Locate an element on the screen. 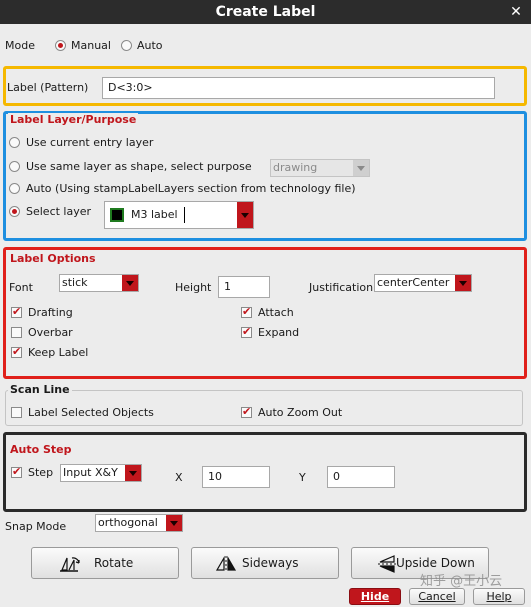 The image size is (531, 607). justification-label: Justification is located at coordinates (341, 287).